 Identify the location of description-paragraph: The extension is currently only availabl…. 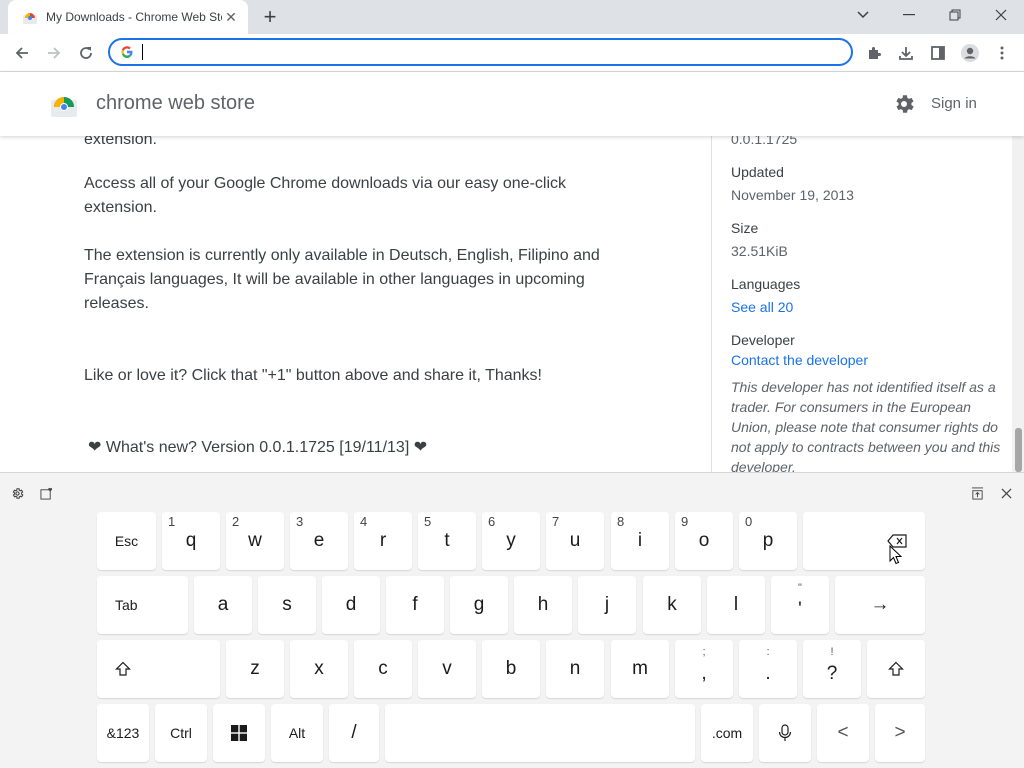
(342, 279).